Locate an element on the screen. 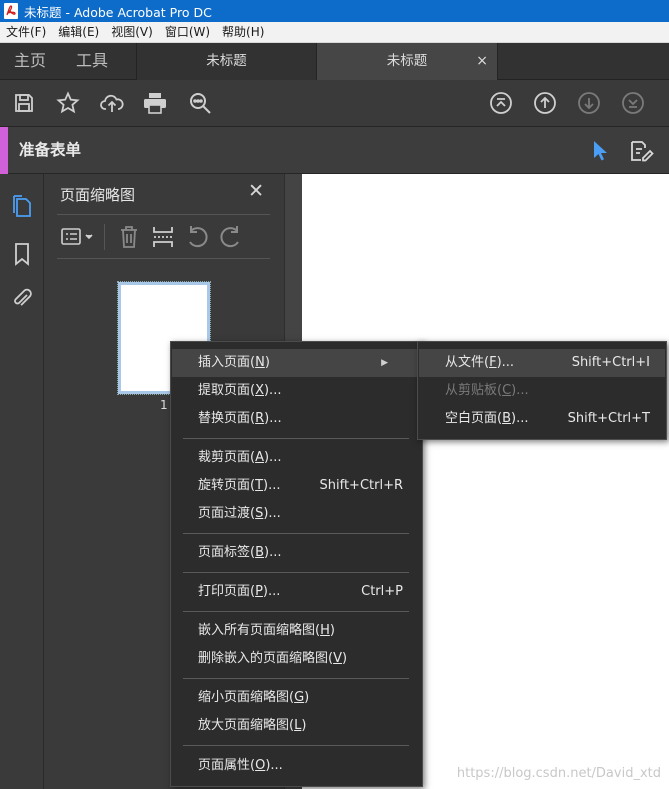  bookmark-icon is located at coordinates (22, 254).